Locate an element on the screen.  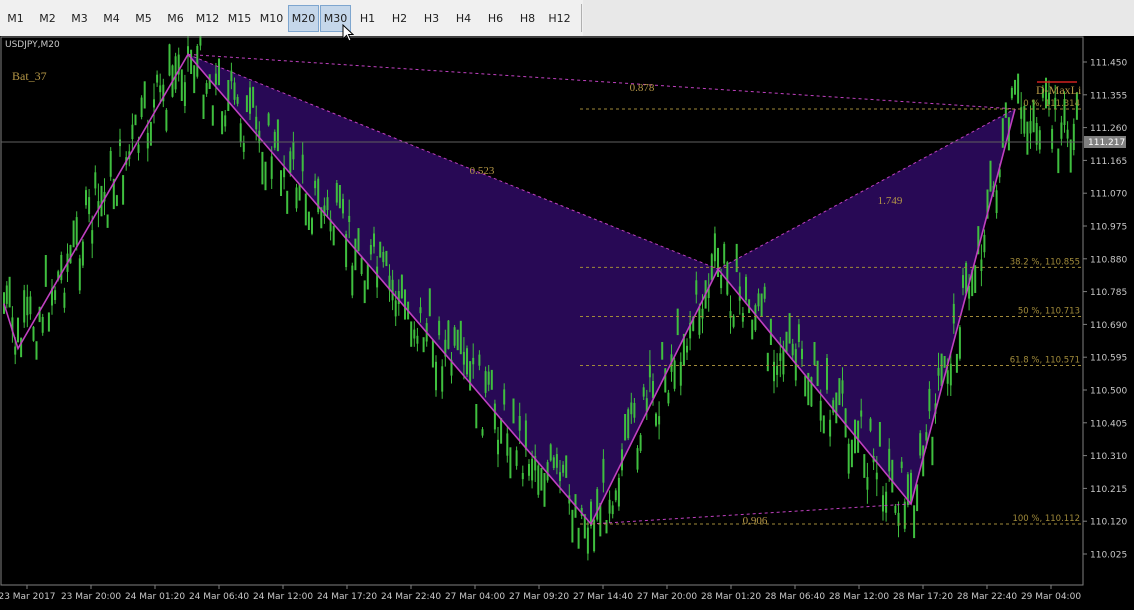
timeframe-button-m6: M6 is located at coordinates (175, 18).